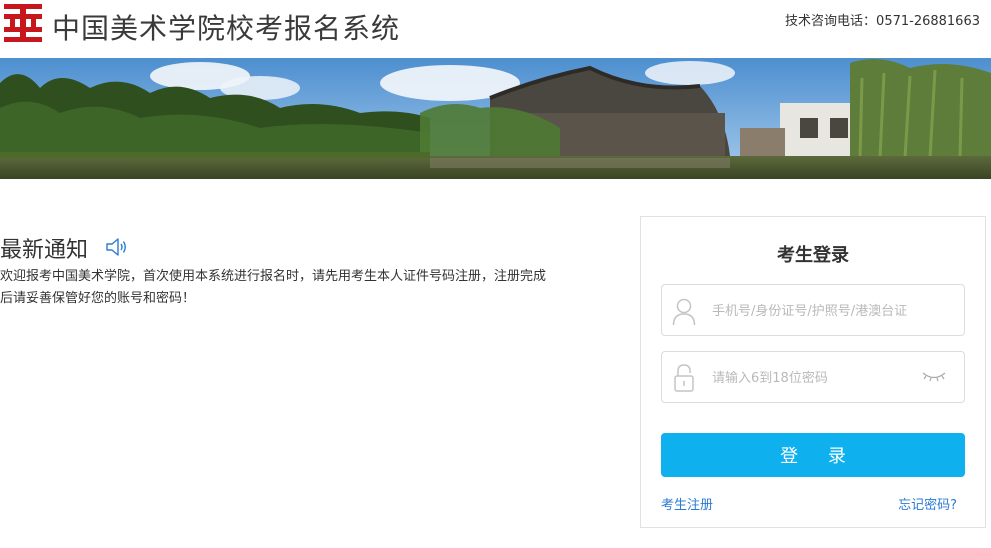 The height and width of the screenshot is (548, 991). What do you see at coordinates (813, 255) in the screenshot?
I see `login-title: 考生登录` at bounding box center [813, 255].